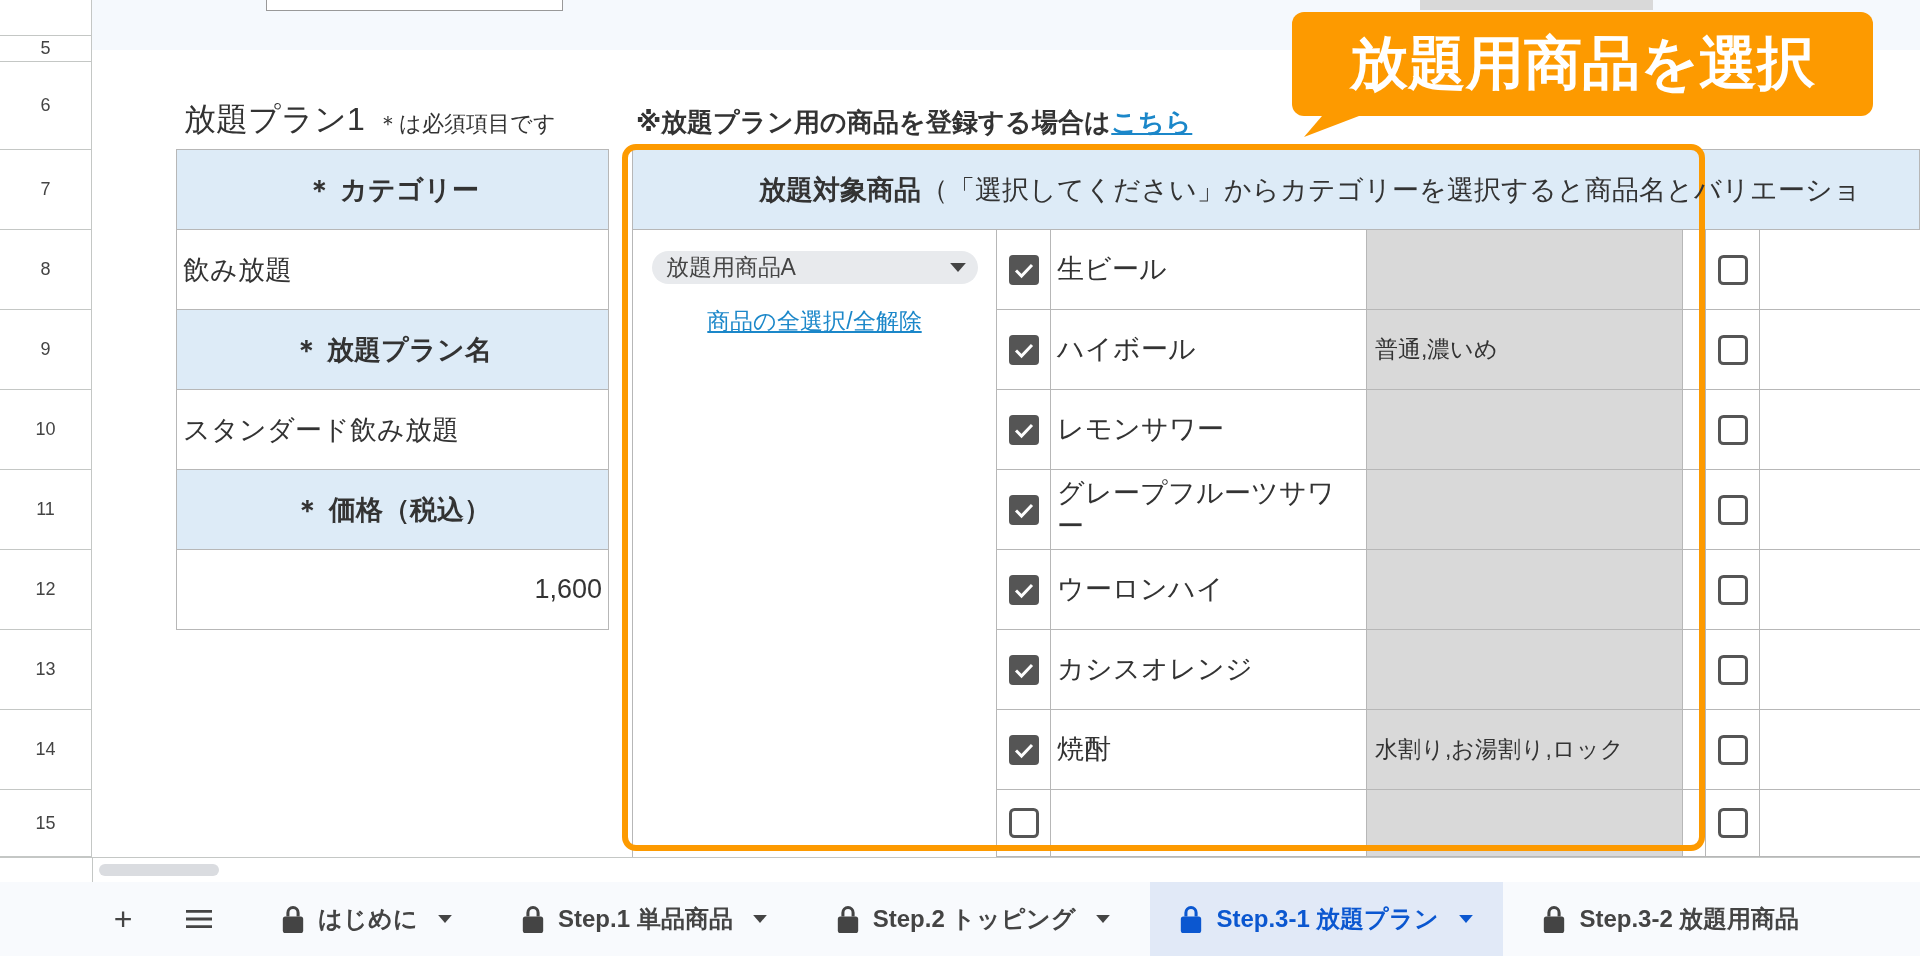 This screenshot has width=1920, height=956. What do you see at coordinates (1112, 269) in the screenshot?
I see `product-name: 生ビール` at bounding box center [1112, 269].